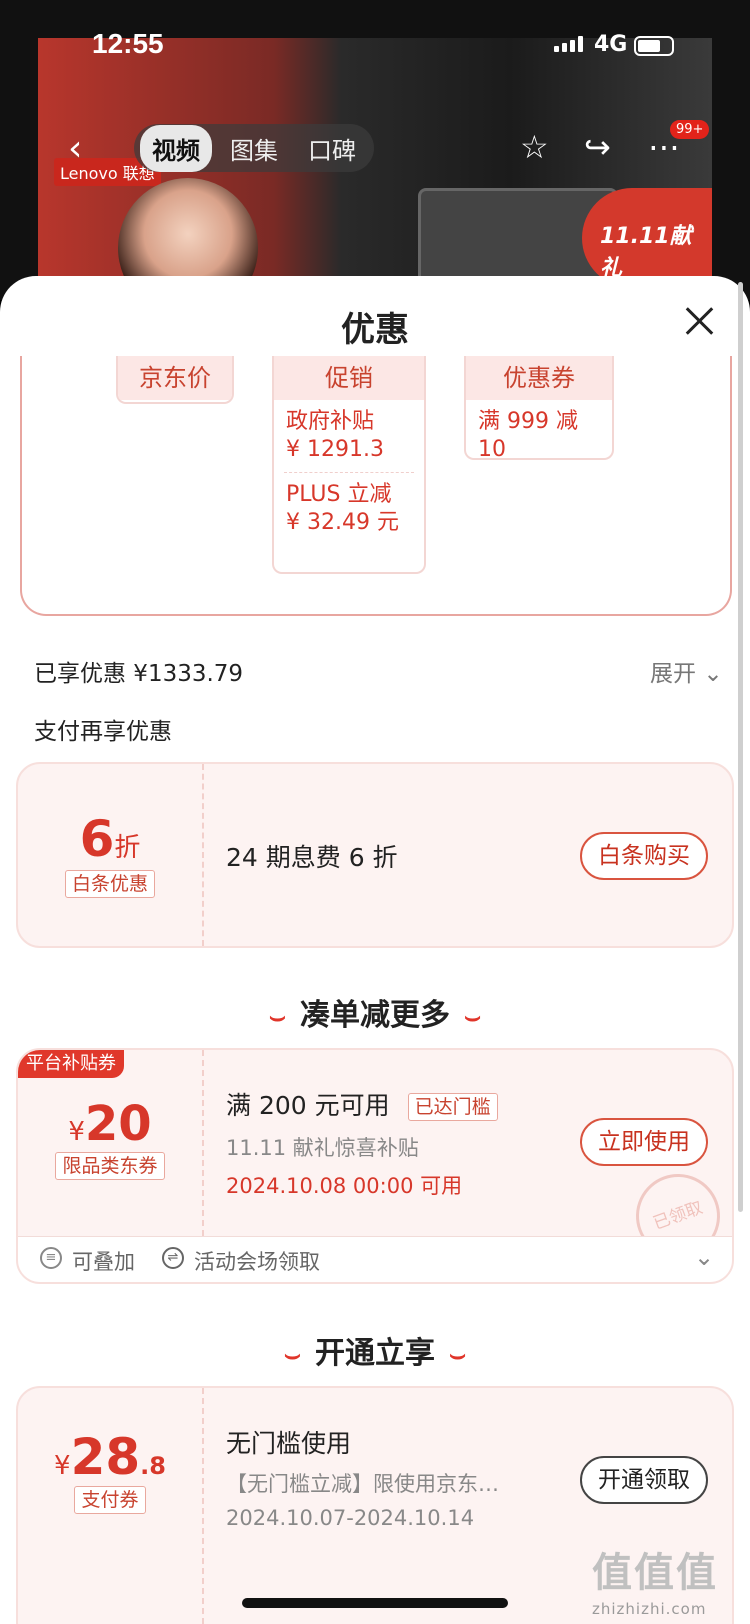  I want to click on baitiao-left: 6折 白条优惠, so click(111, 855).